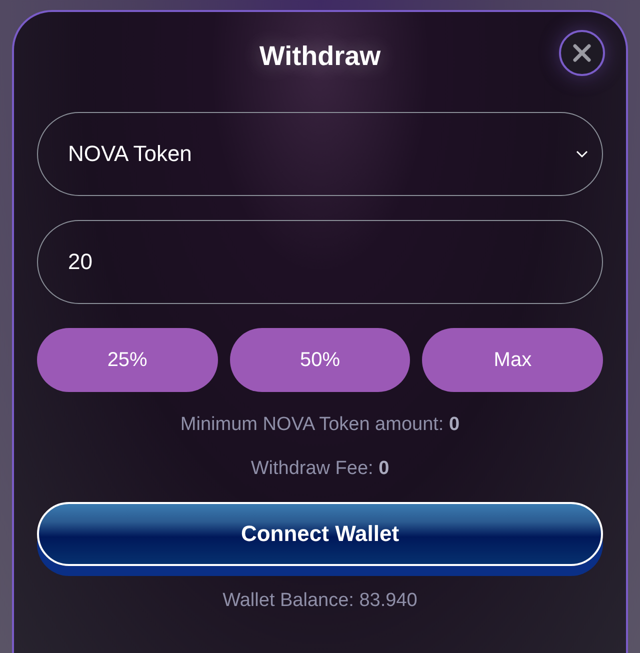  What do you see at coordinates (127, 360) in the screenshot?
I see `percentage-button: 25%` at bounding box center [127, 360].